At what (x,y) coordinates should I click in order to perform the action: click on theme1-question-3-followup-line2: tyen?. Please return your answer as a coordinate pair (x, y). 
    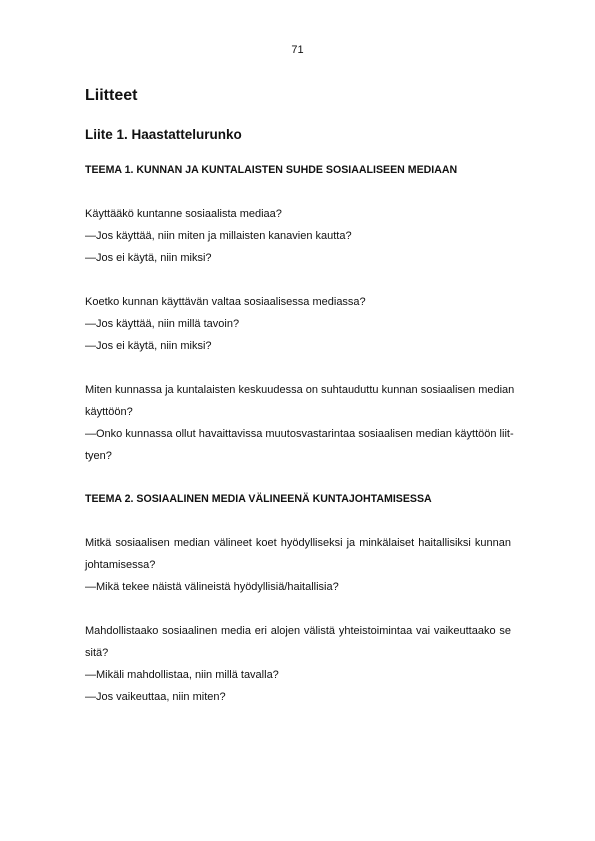
    Looking at the image, I should click on (98, 456).